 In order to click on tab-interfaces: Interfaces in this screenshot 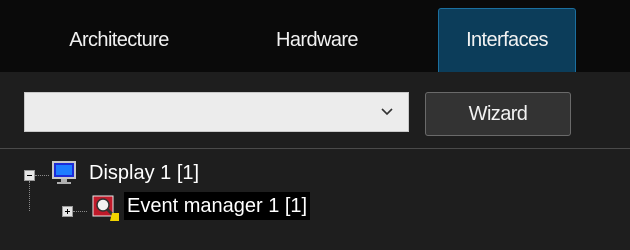, I will do `click(507, 40)`.